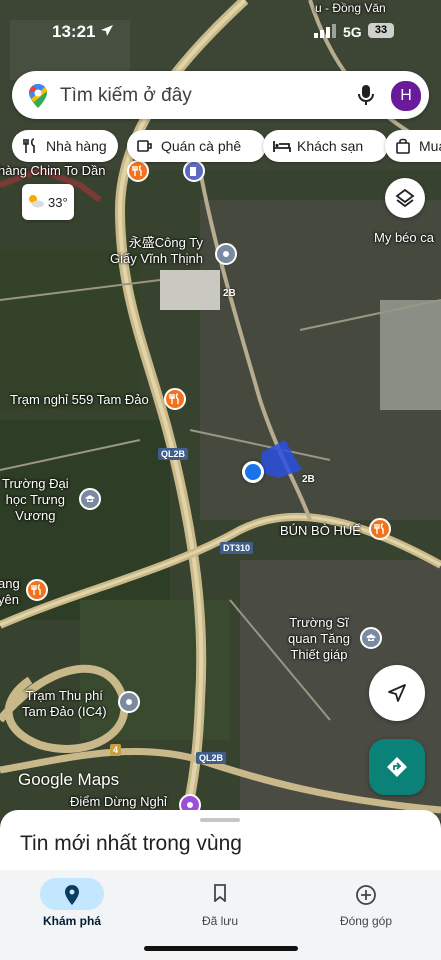 The height and width of the screenshot is (960, 441). I want to click on directions-button, so click(397, 767).